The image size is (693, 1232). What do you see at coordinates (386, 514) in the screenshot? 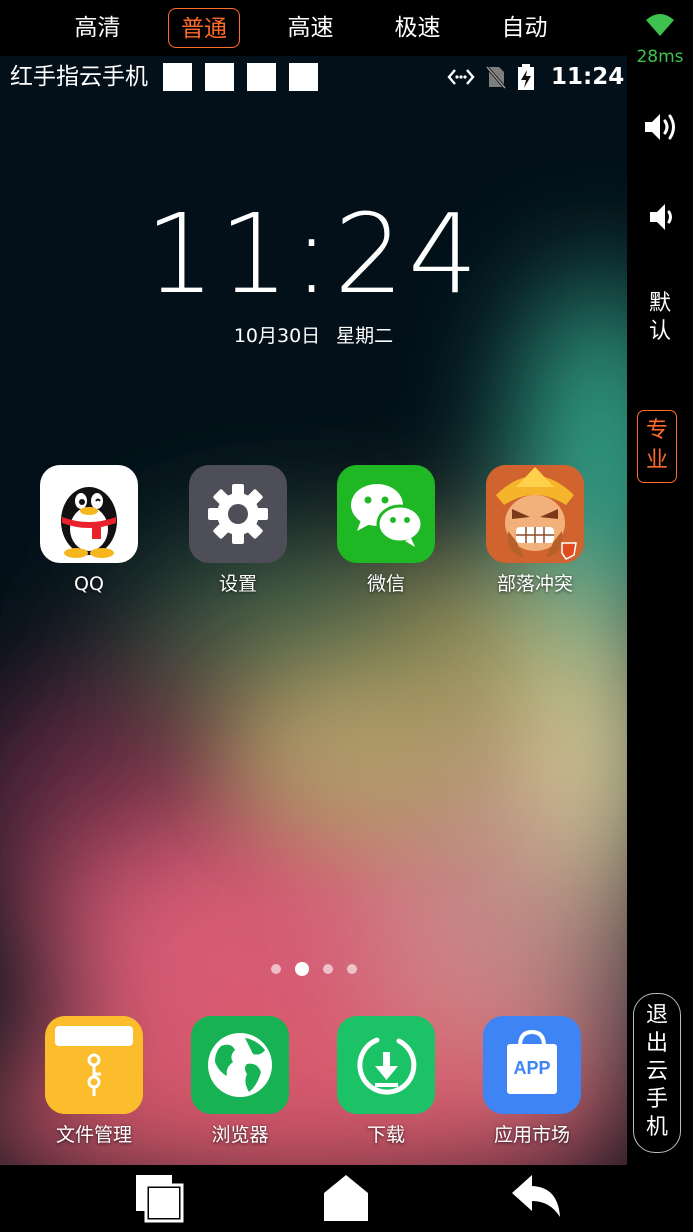
I see `wechat-icon` at bounding box center [386, 514].